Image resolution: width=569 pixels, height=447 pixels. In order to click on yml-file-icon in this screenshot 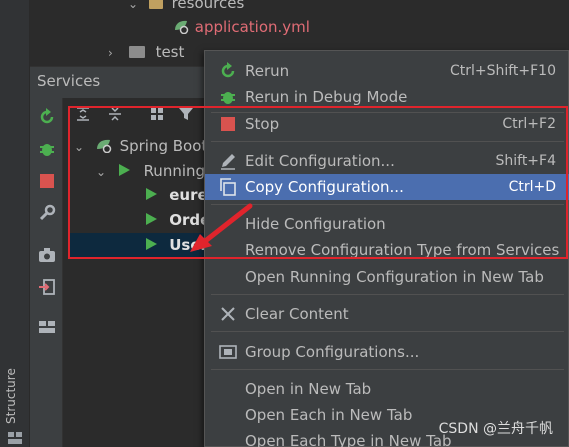, I will do `click(181, 28)`.